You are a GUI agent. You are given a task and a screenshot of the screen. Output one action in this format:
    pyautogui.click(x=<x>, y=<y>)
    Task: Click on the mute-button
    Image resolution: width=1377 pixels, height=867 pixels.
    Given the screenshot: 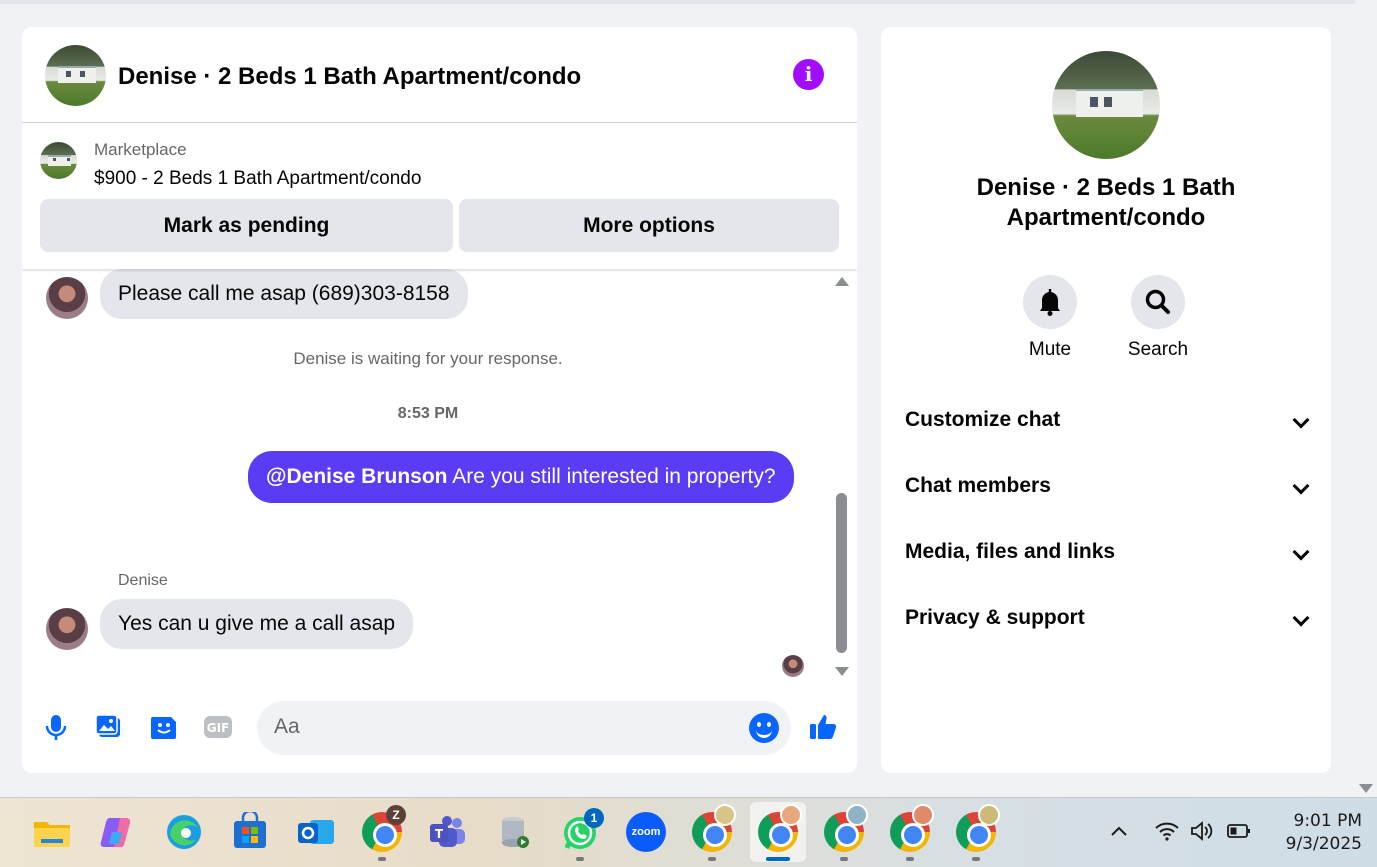 What is the action you would take?
    pyautogui.click(x=1050, y=302)
    